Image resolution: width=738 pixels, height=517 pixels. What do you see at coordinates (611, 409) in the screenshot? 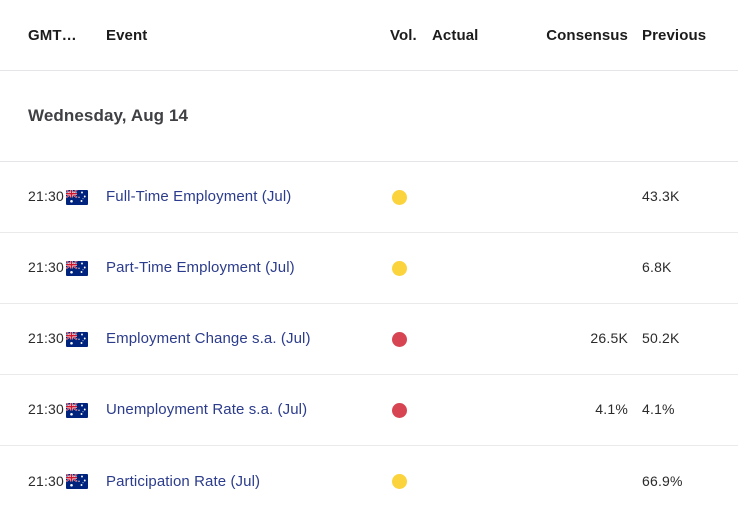
I see `consensus-value: 4.1%` at bounding box center [611, 409].